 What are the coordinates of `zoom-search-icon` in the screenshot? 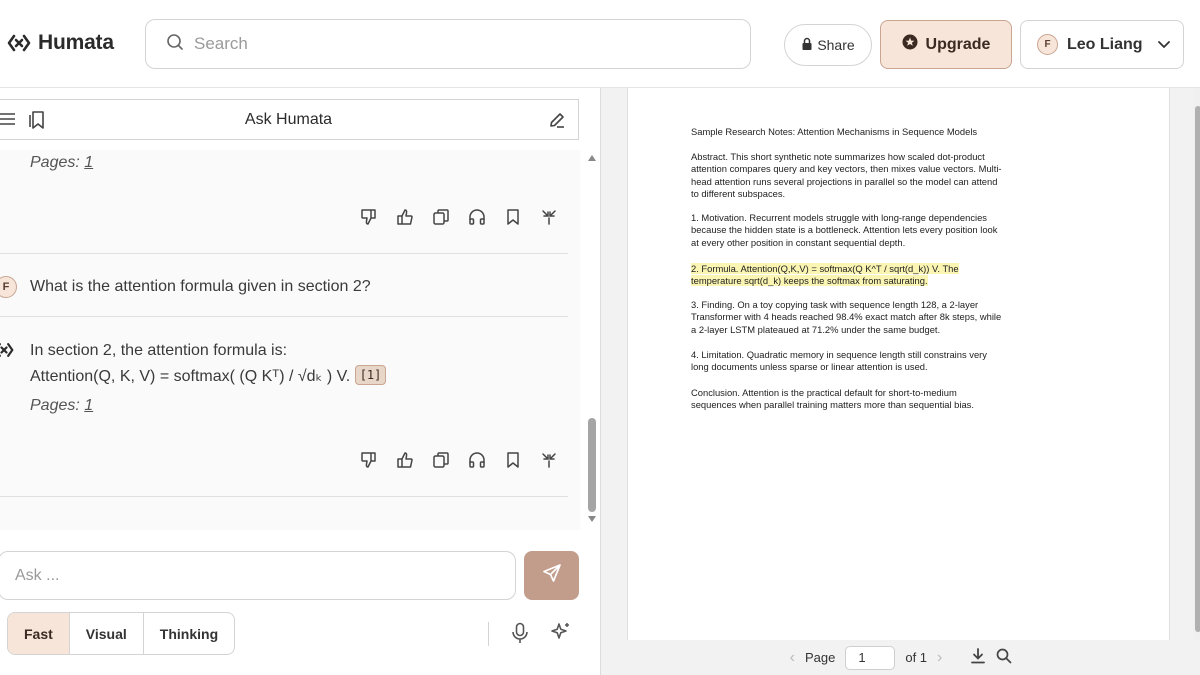 It's located at (1004, 657).